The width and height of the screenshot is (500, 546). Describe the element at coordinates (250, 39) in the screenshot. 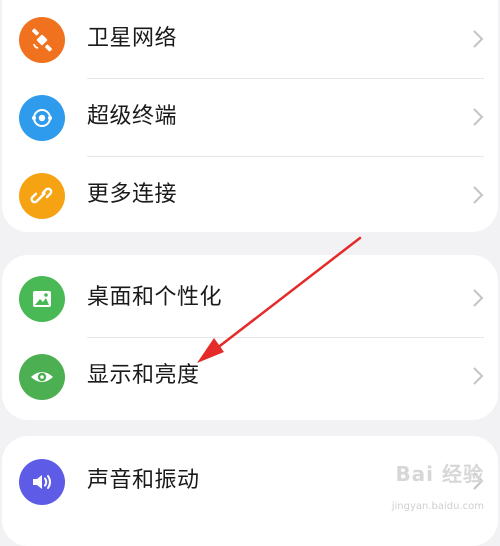

I see `settings-item-satellite-network: 卫星网络` at that location.